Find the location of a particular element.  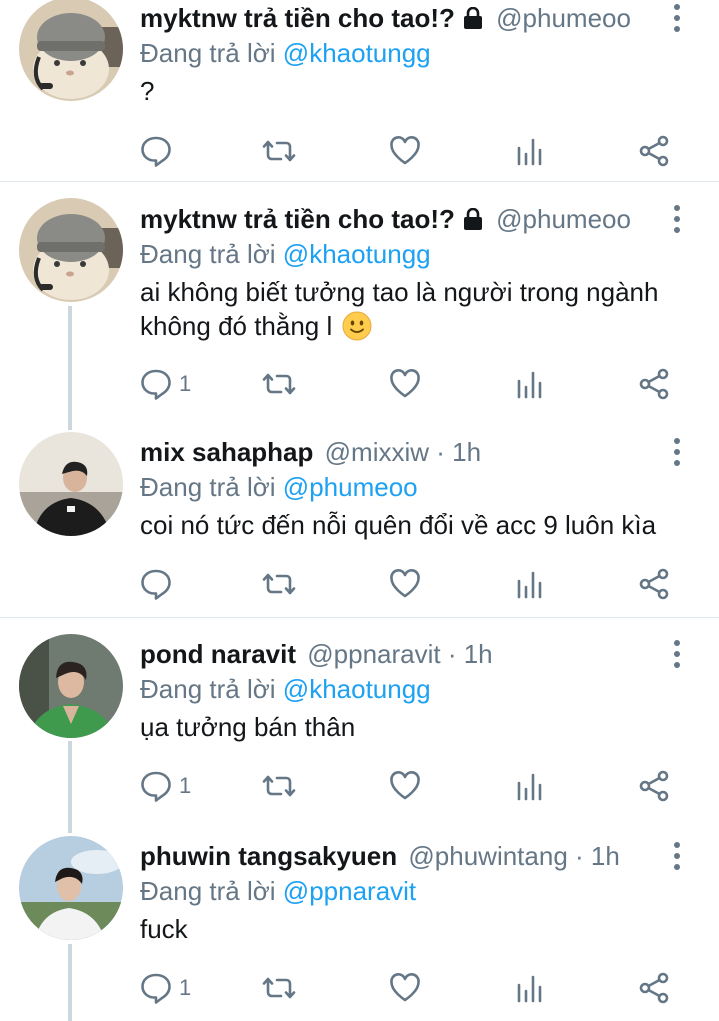

reply-count: 1 is located at coordinates (185, 987).